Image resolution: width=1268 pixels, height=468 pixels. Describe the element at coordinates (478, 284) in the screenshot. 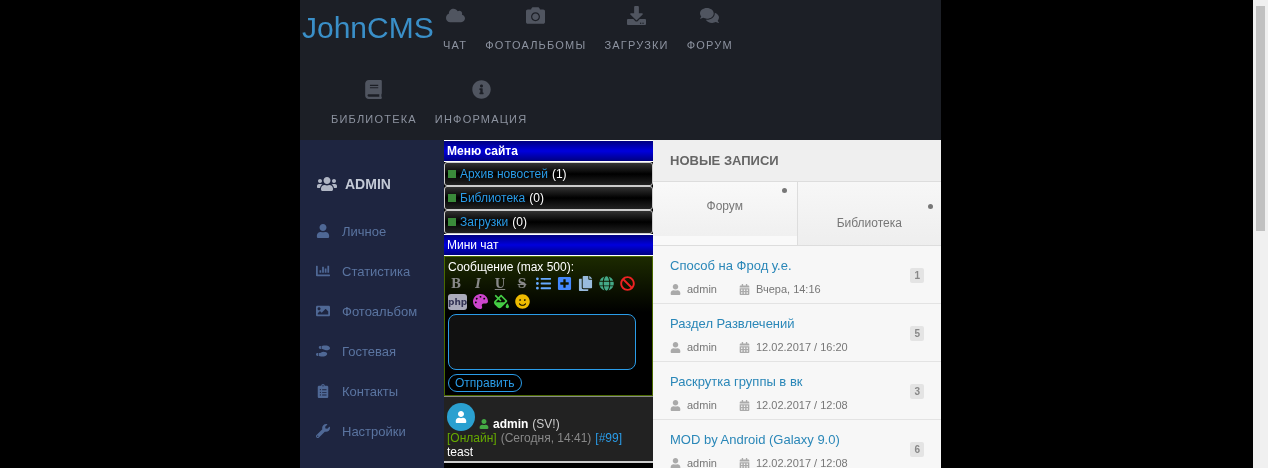

I see `italic-button: I` at that location.